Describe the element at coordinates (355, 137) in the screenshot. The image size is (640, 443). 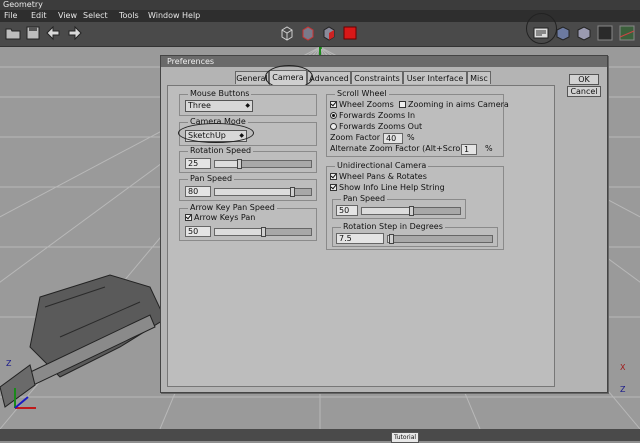
I see `zoom-factor-label: Zoom Factor` at that location.